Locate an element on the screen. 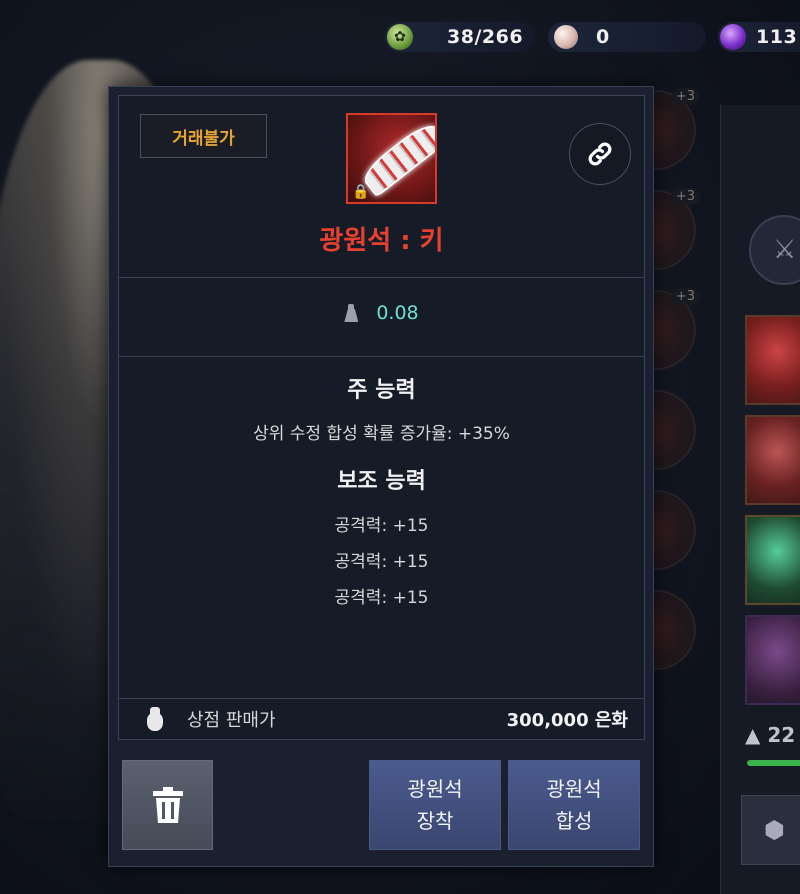 The width and height of the screenshot is (800, 894). purple-orb-icon is located at coordinates (733, 37).